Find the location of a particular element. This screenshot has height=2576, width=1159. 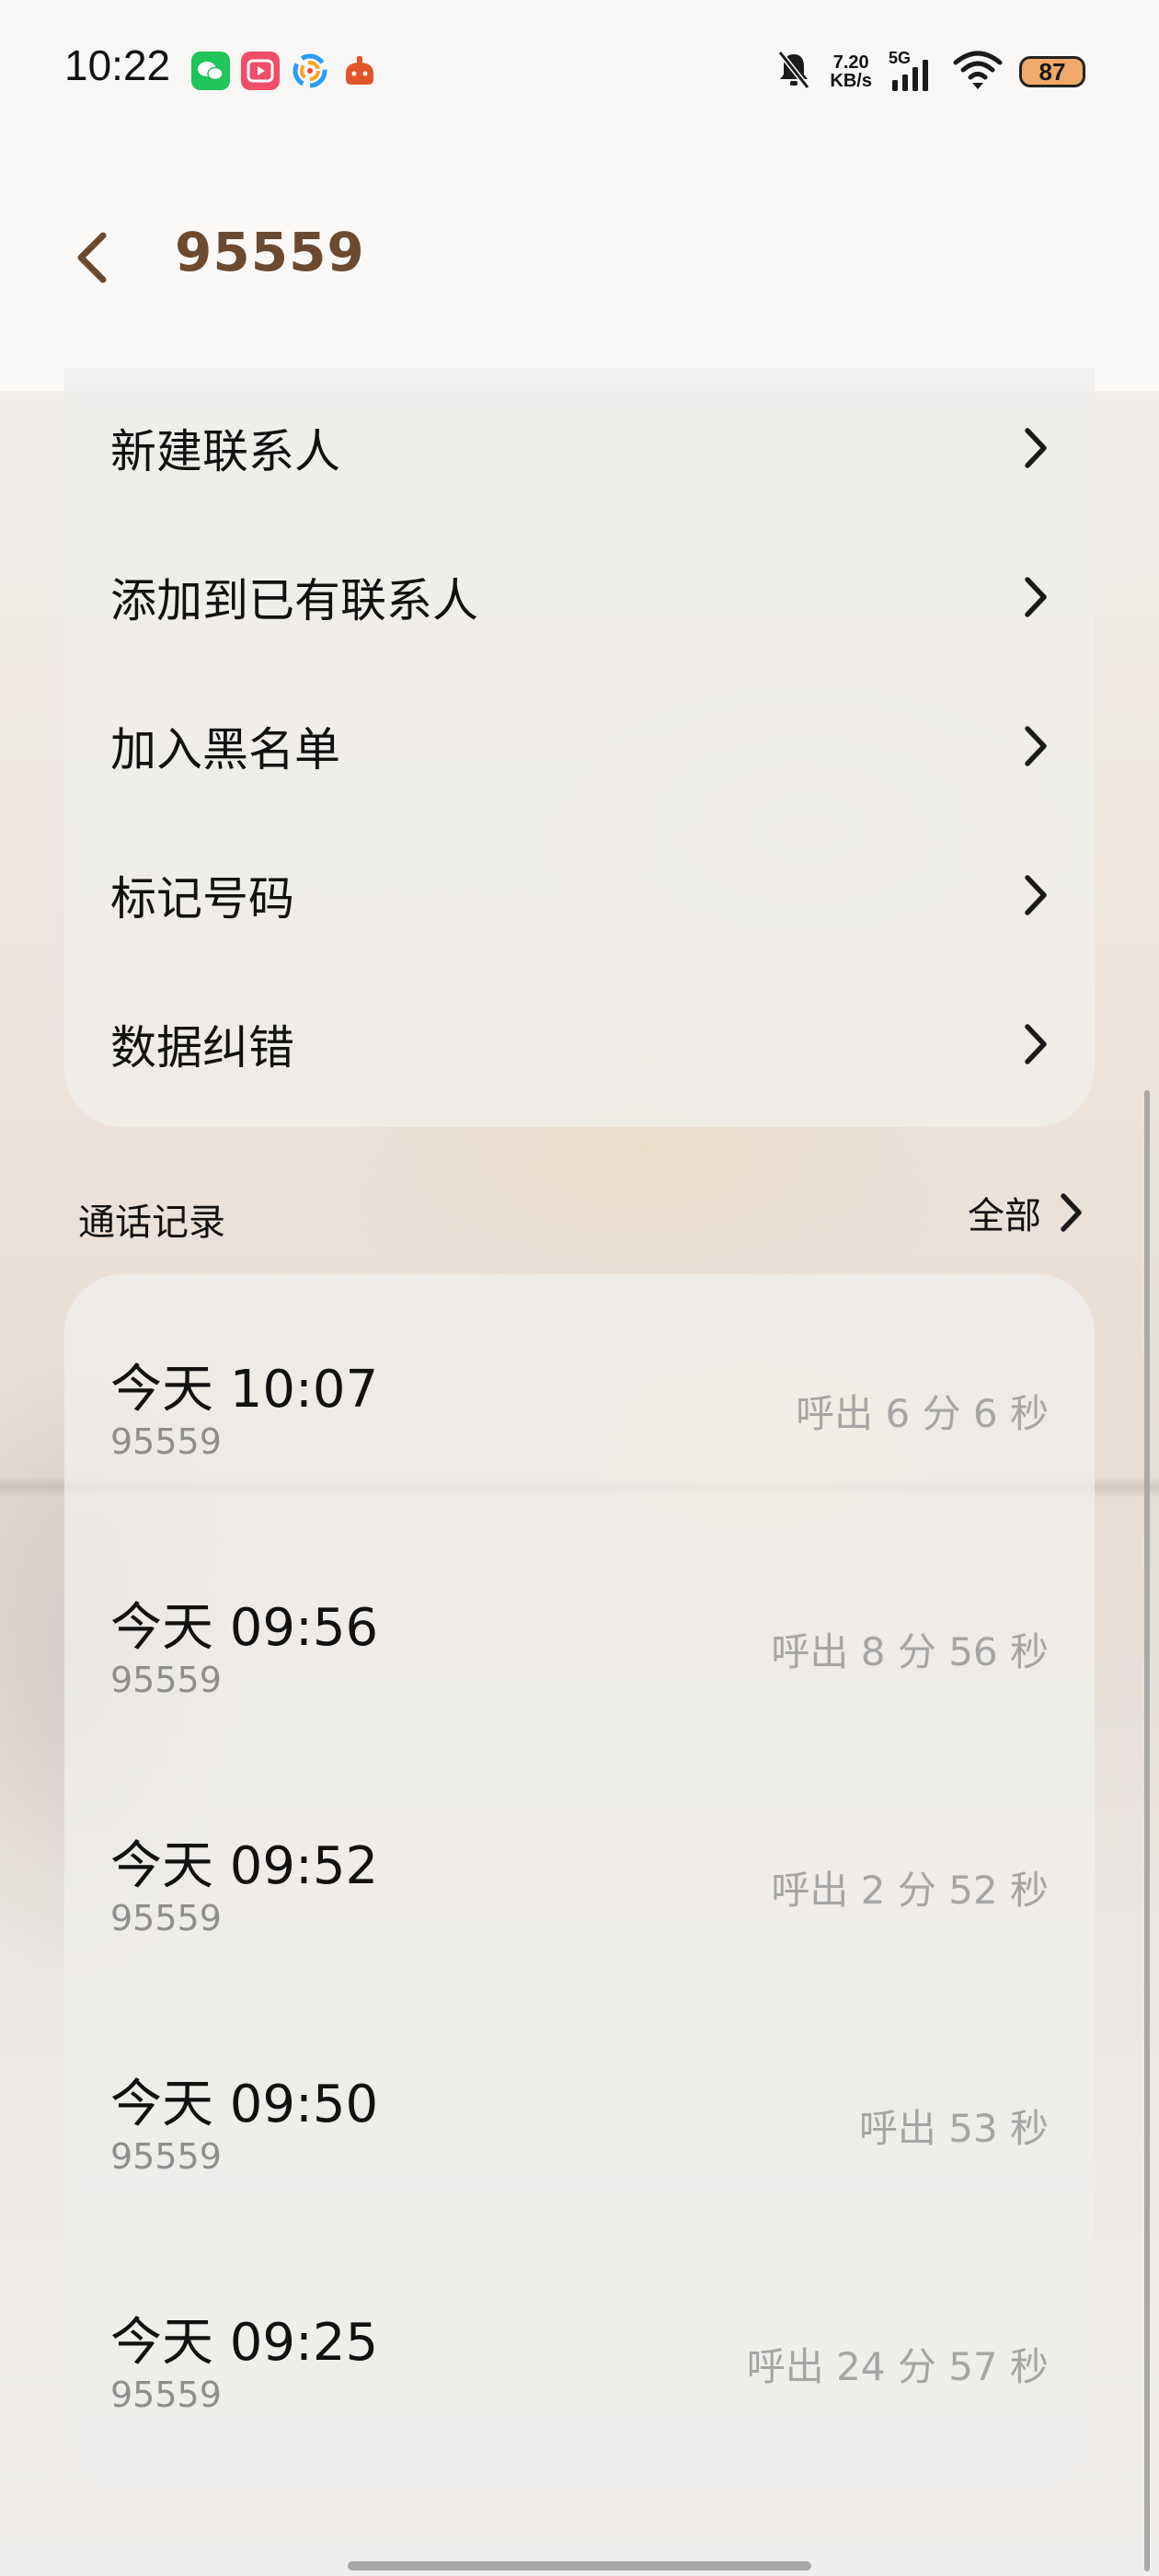

call-log-entry: 今天 09:56 95559 呼出 8 分 56 秒 is located at coordinates (579, 1631).